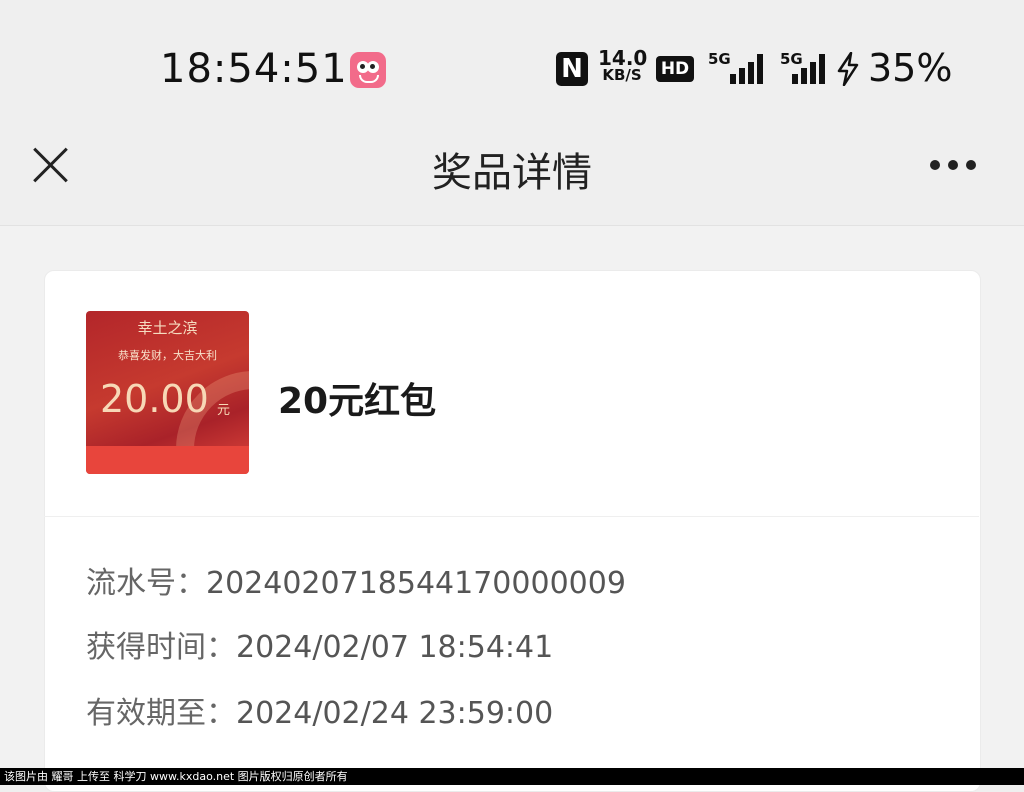 This screenshot has height=792, width=1024. What do you see at coordinates (512, 776) in the screenshot?
I see `watermark-bar: 该图片由 耀哥 上传至 科学刀 www.kxdao.net 图片版权归原创者所有` at bounding box center [512, 776].